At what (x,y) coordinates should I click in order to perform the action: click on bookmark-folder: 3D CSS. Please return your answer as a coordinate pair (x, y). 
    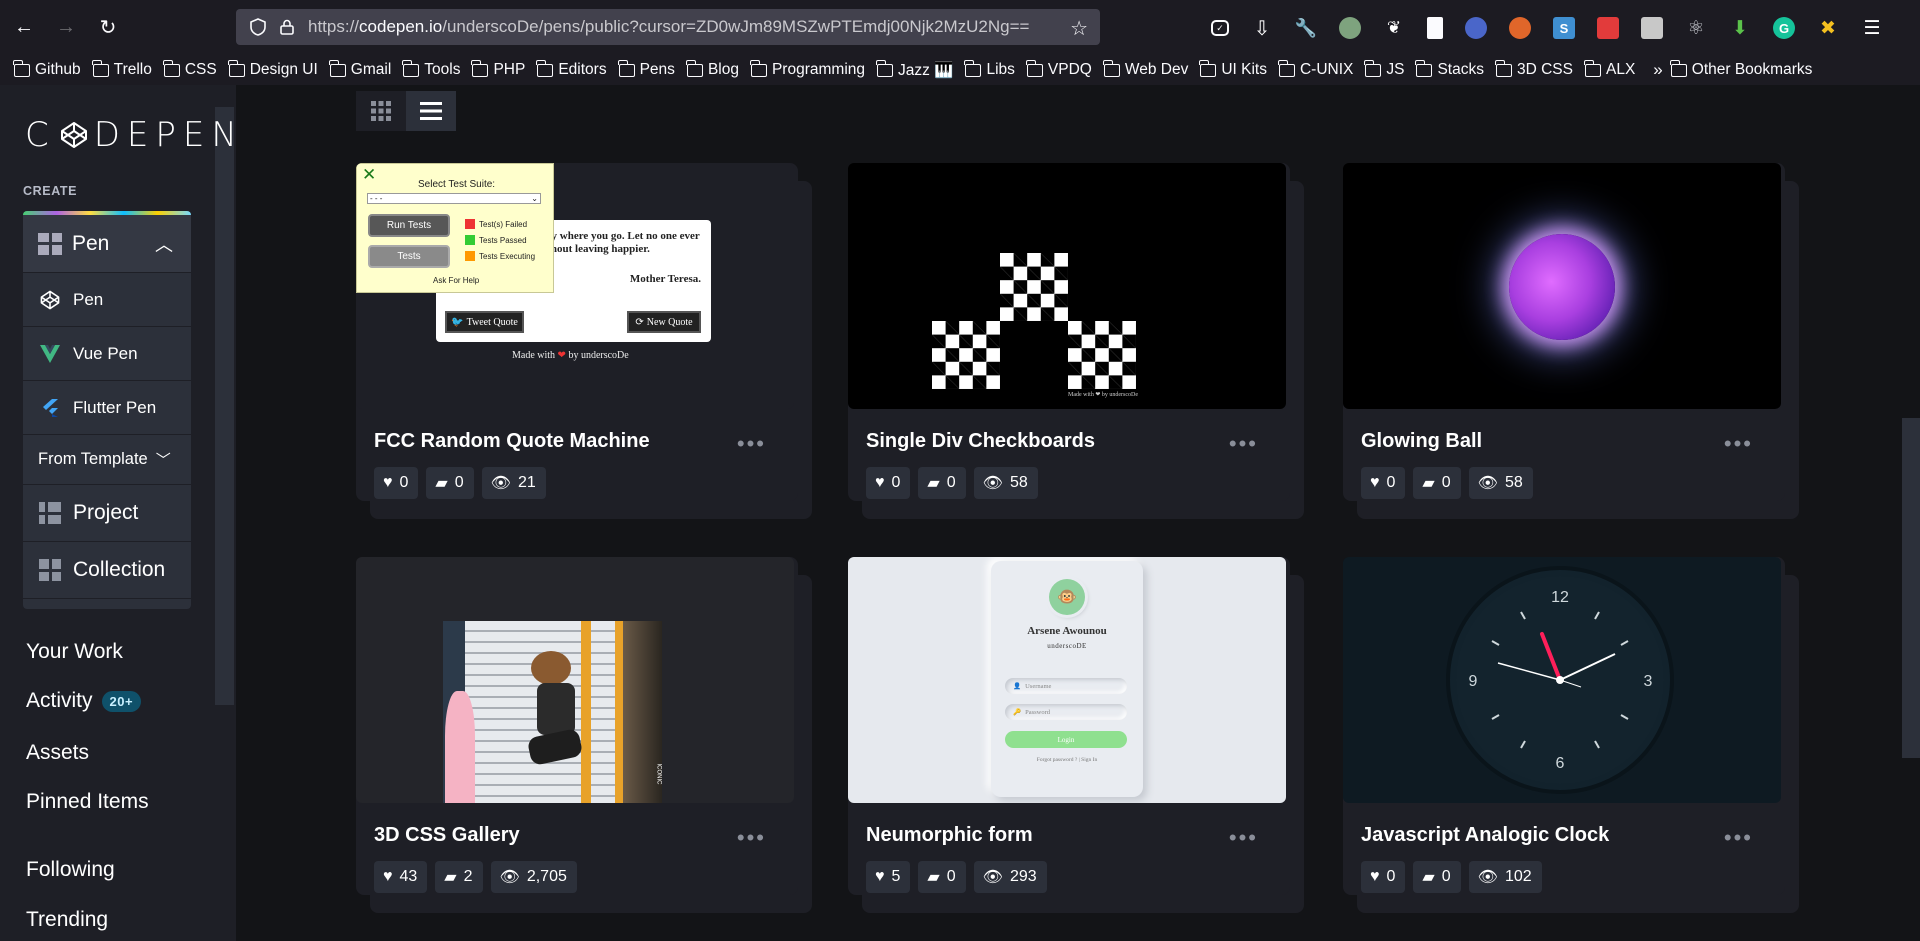
    Looking at the image, I should click on (1533, 69).